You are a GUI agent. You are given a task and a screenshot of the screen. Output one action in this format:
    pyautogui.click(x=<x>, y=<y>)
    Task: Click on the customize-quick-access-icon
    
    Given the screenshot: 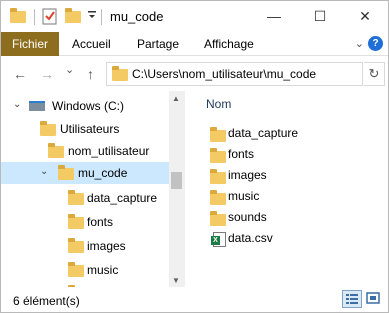 What is the action you would take?
    pyautogui.click(x=92, y=16)
    